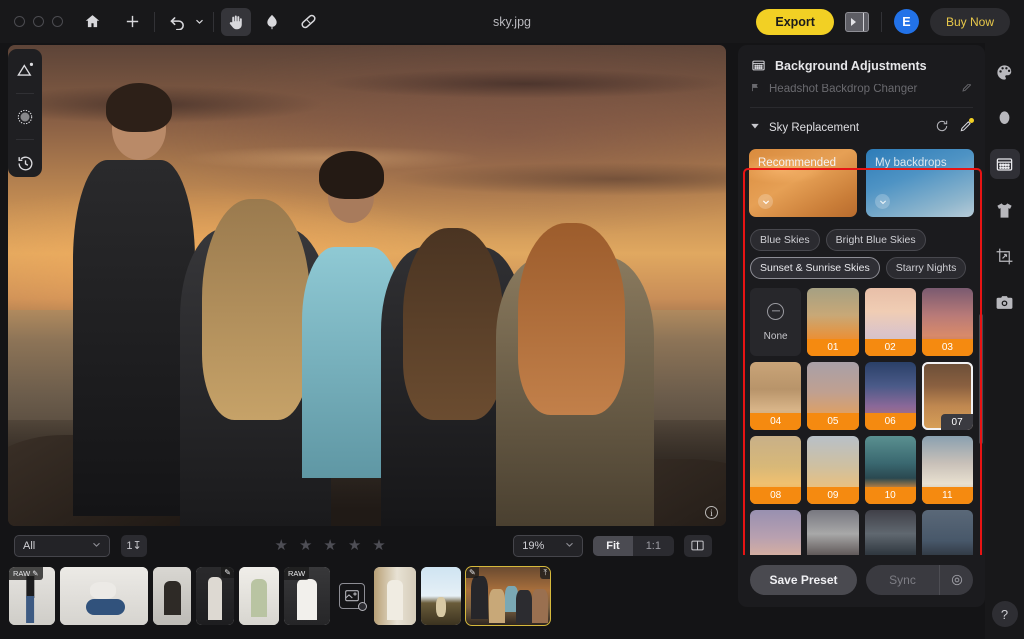  What do you see at coordinates (890, 470) in the screenshot?
I see `sky-thumb-10: 10` at bounding box center [890, 470].